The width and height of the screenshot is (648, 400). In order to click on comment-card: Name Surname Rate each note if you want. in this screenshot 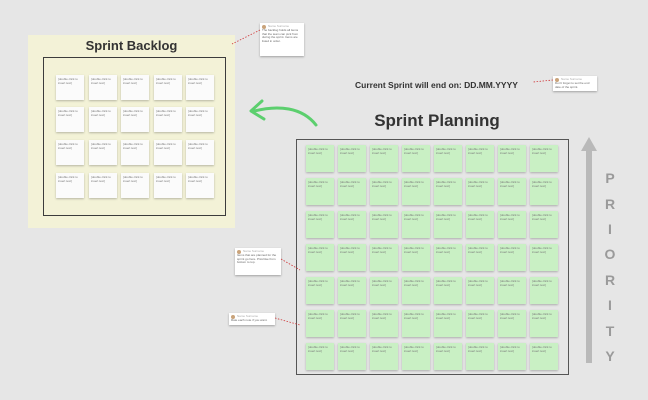, I will do `click(252, 319)`.